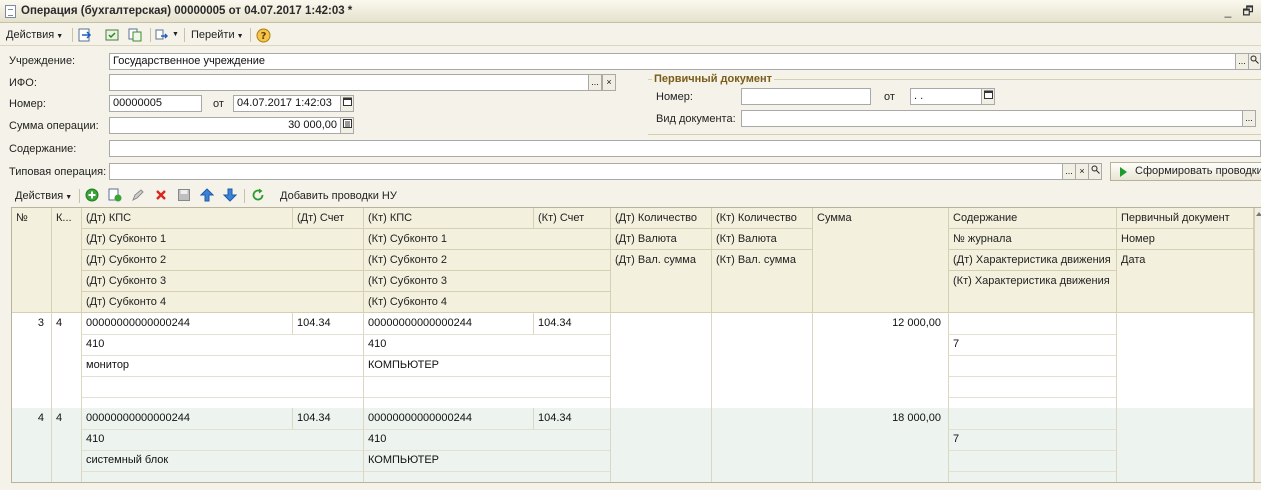 The image size is (1261, 490). What do you see at coordinates (946, 96) in the screenshot?
I see `primary-date-field: . .` at bounding box center [946, 96].